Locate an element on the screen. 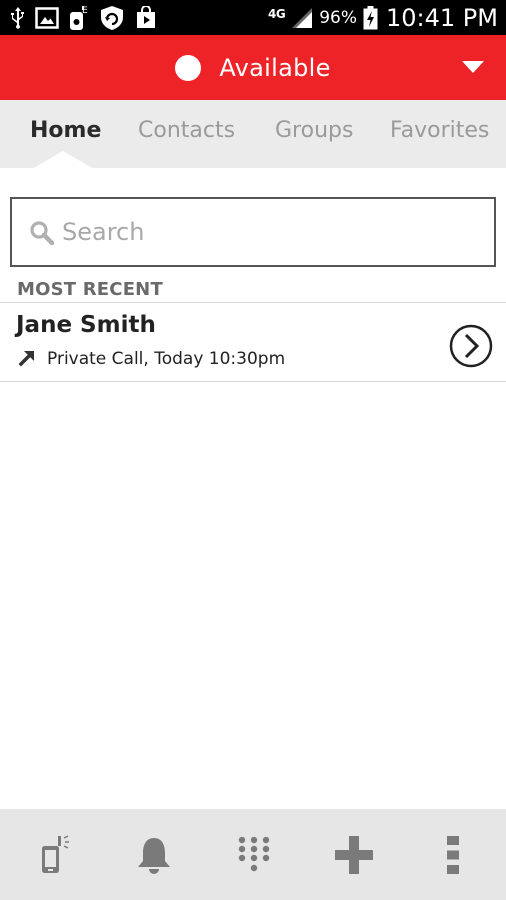 The height and width of the screenshot is (900, 506). search-box is located at coordinates (253, 232).